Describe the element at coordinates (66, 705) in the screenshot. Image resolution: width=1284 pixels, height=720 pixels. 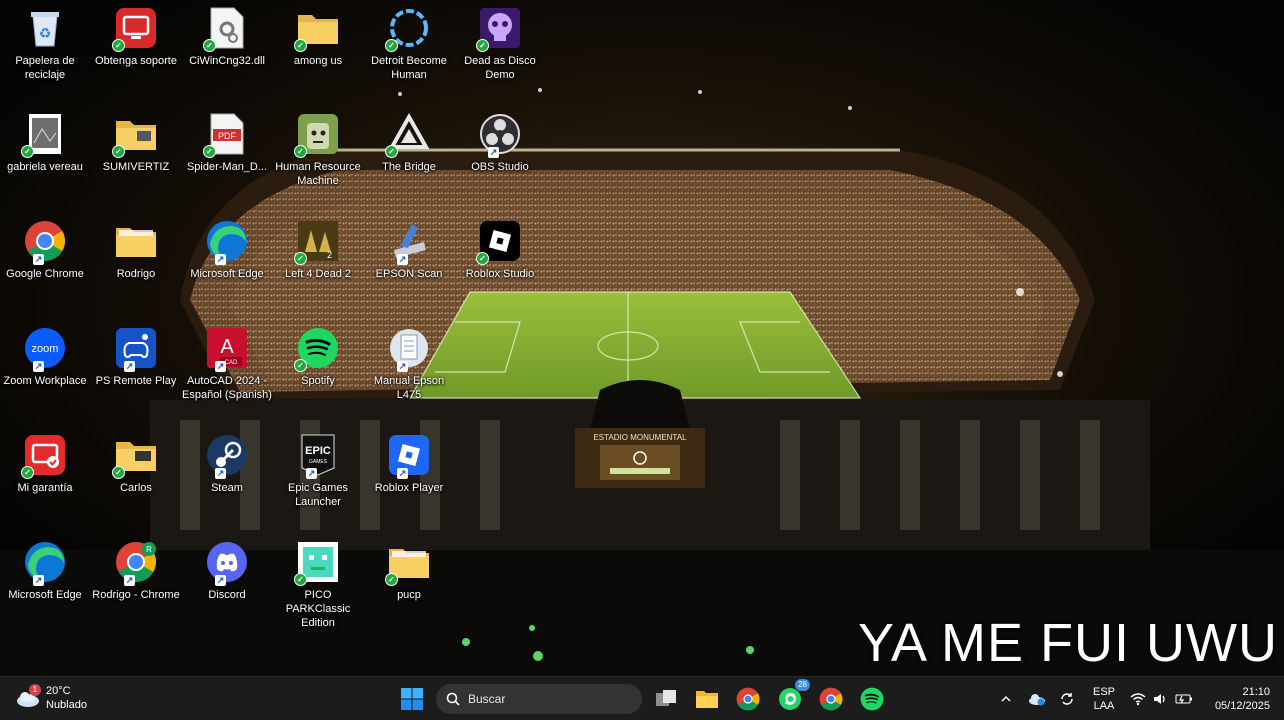
I see `weather-condition: Nublado` at that location.